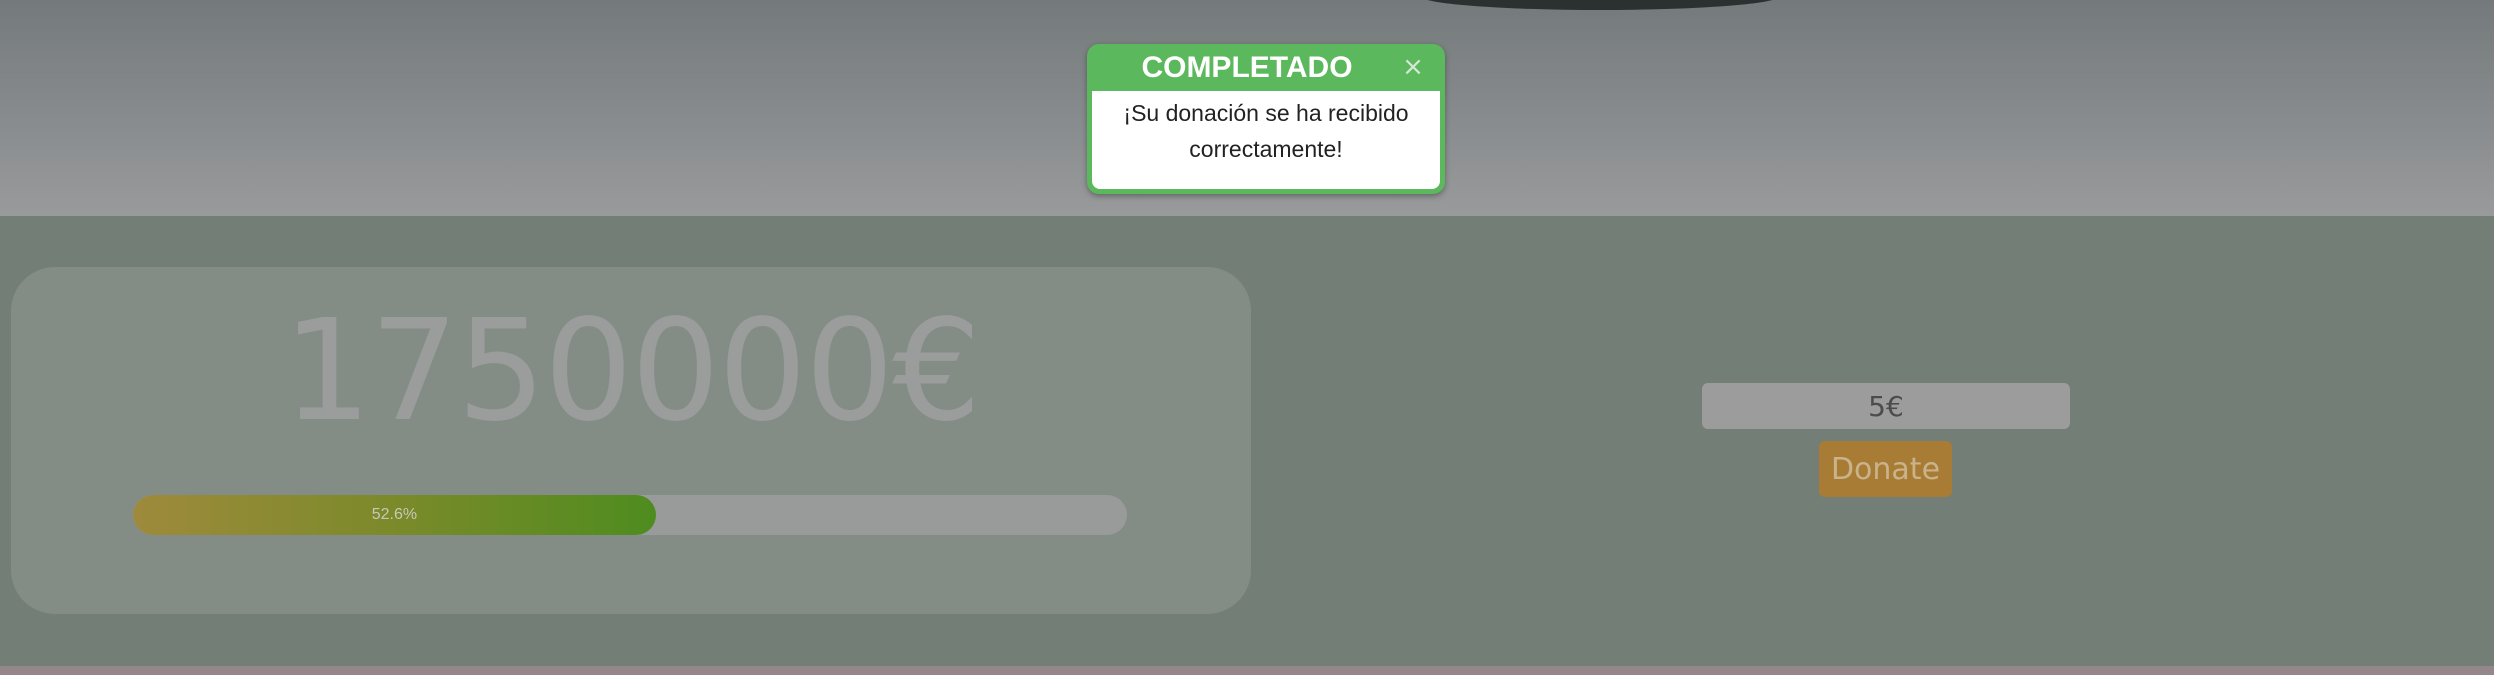  I want to click on progress-fill: 52.6%, so click(394, 515).